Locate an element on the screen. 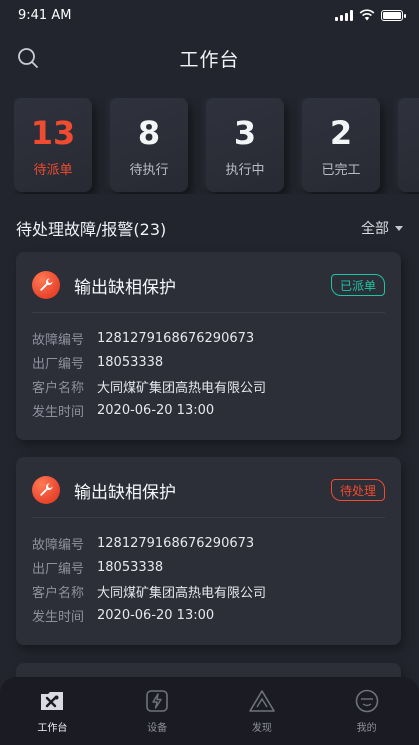 The height and width of the screenshot is (745, 419). status-time: 9:41 AM is located at coordinates (45, 15).